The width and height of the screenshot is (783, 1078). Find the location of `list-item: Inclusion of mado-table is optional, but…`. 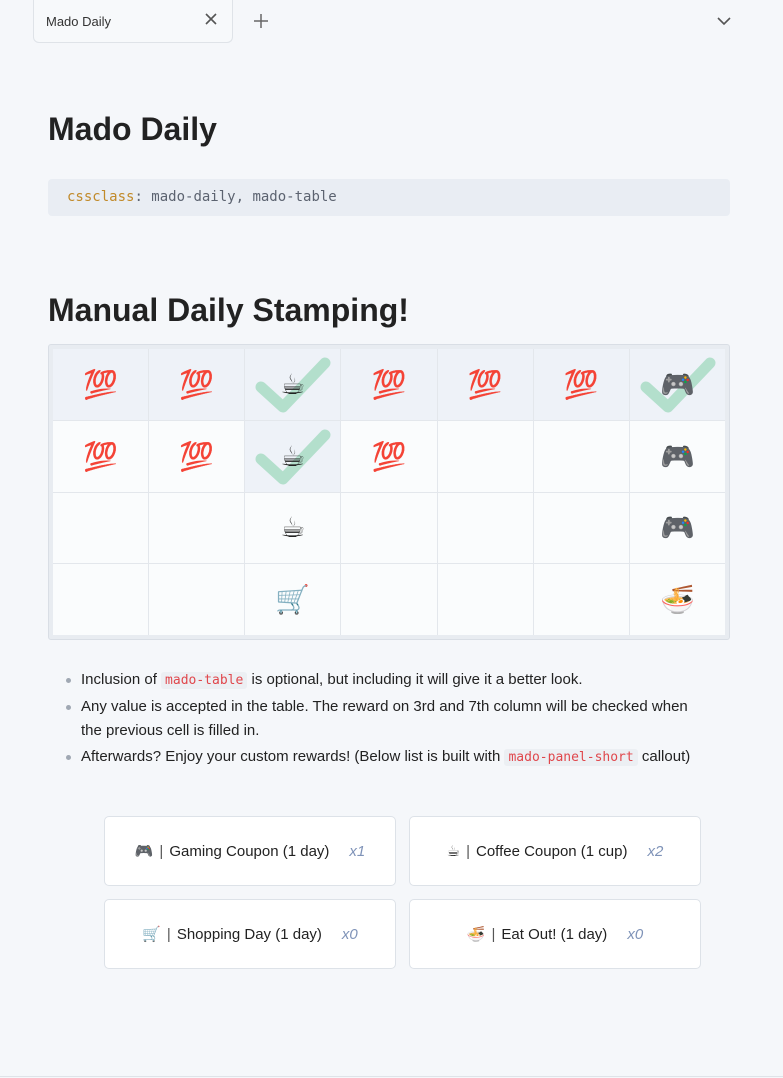

list-item: Inclusion of mado-table is optional, but… is located at coordinates (384, 680).